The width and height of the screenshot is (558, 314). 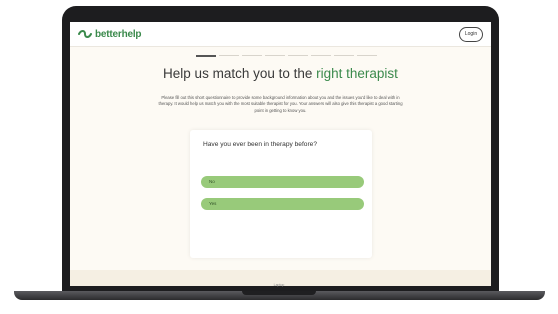 I want to click on question-text: Have you ever been in therapy before?, so click(x=260, y=144).